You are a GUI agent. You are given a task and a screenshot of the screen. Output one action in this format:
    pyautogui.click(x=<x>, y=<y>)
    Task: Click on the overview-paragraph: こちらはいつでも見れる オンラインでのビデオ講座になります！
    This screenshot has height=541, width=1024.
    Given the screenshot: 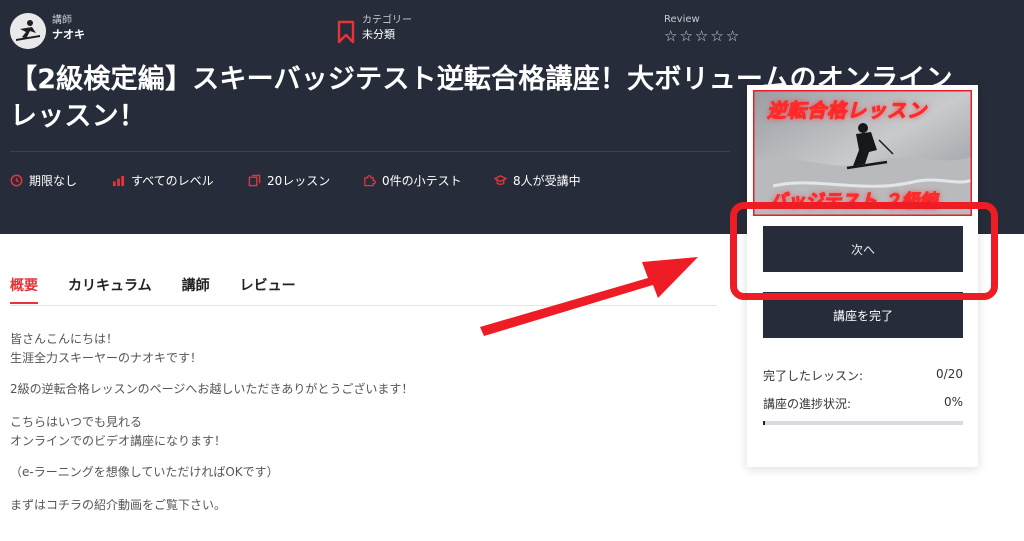 What is the action you would take?
    pyautogui.click(x=118, y=432)
    